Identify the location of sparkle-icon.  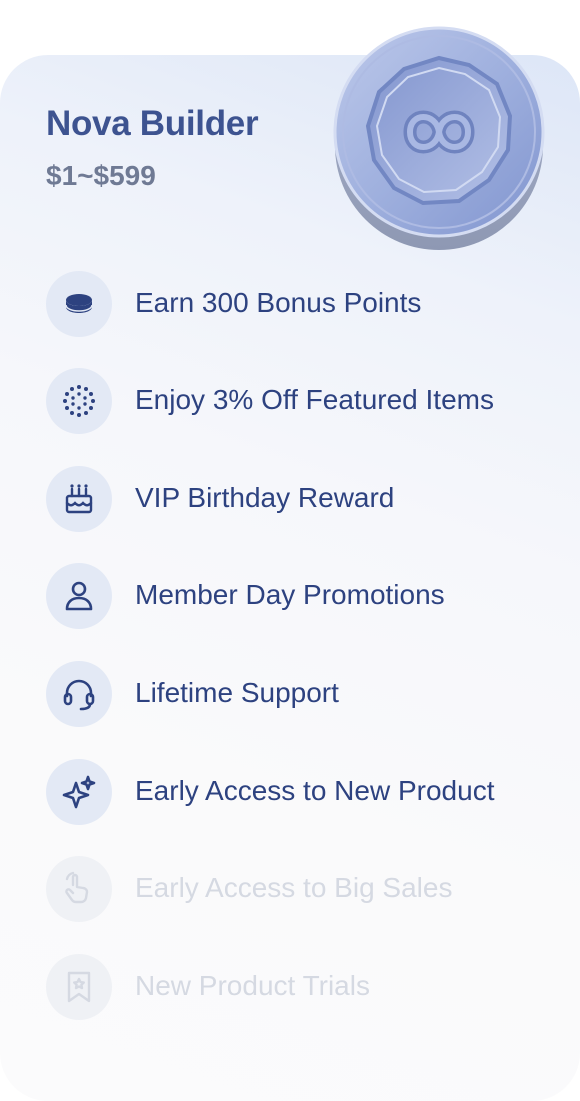
(79, 792).